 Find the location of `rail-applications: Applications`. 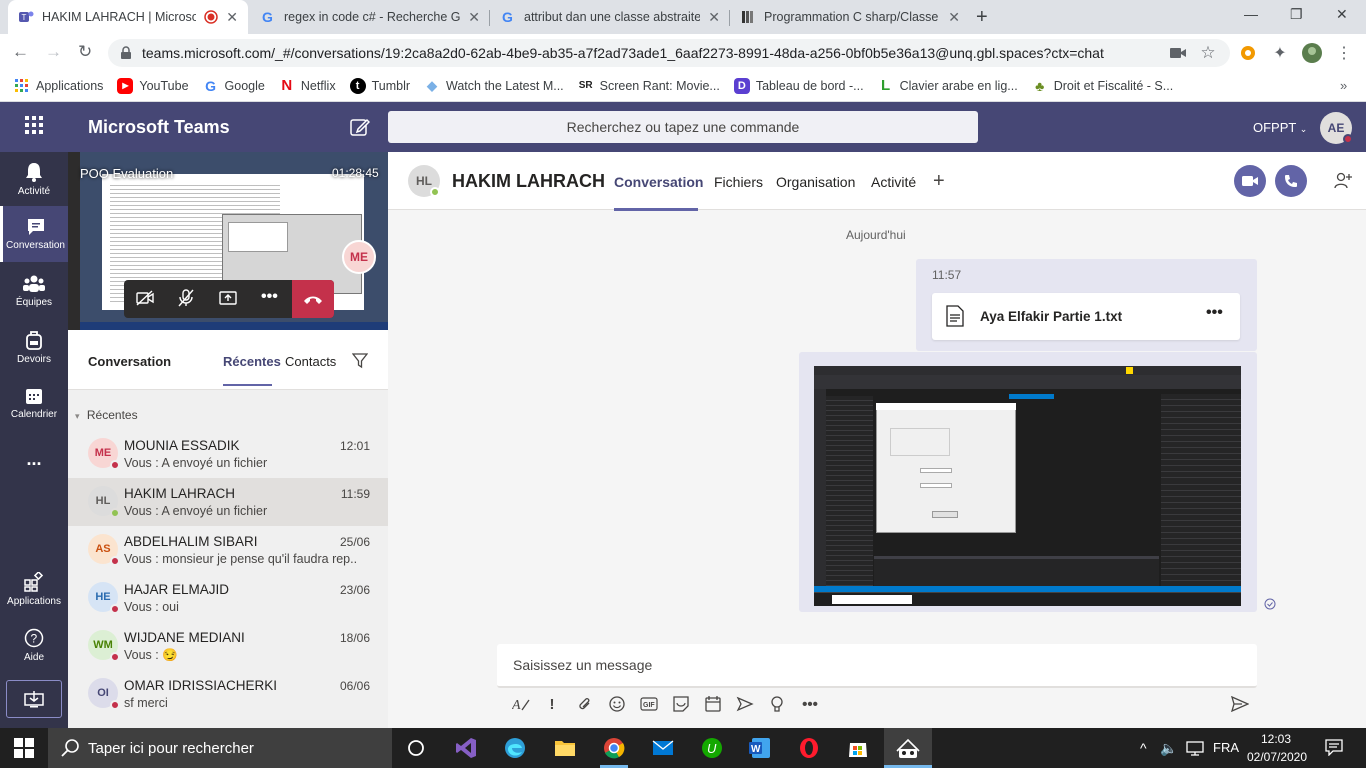

rail-applications: Applications is located at coordinates (34, 589).